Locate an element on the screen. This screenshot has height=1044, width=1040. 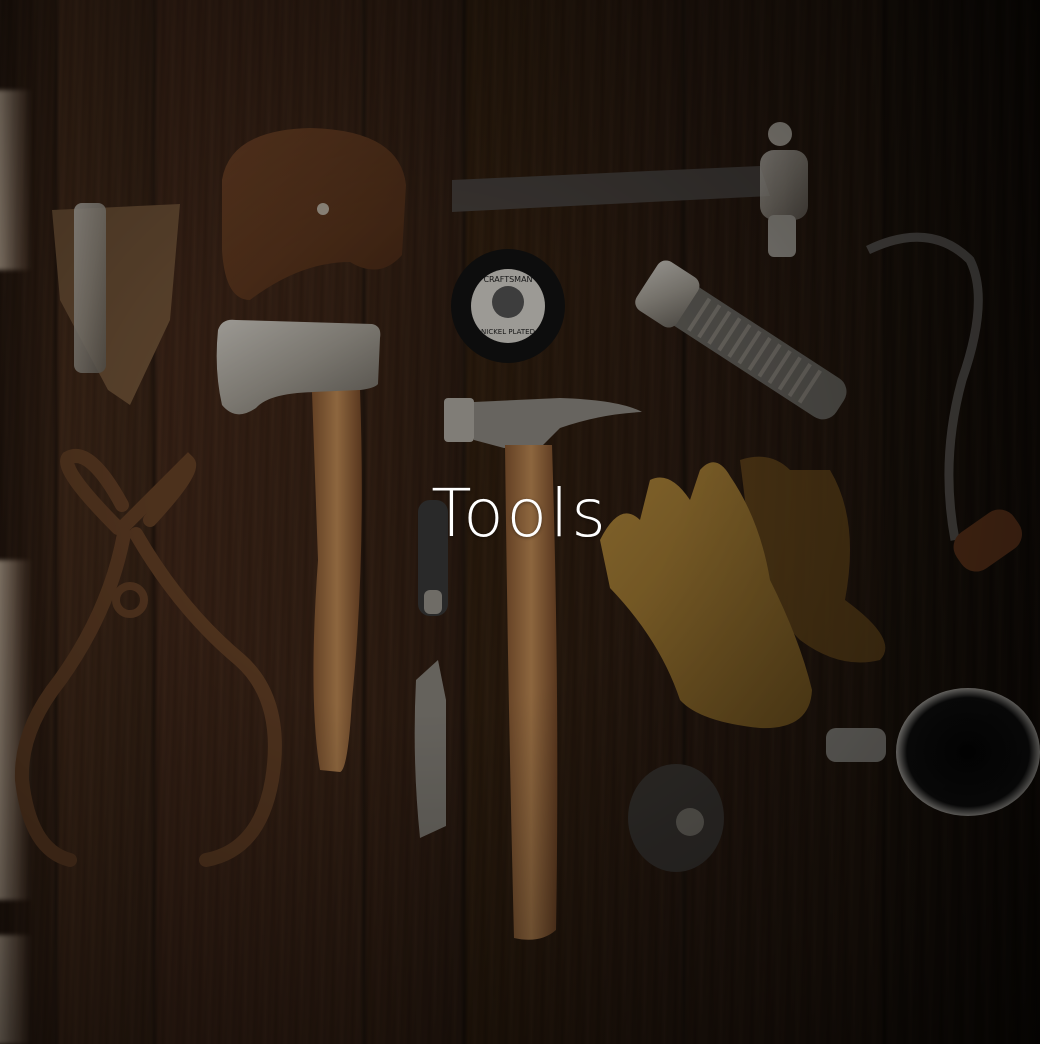
oil-can is located at coordinates (676, 818).